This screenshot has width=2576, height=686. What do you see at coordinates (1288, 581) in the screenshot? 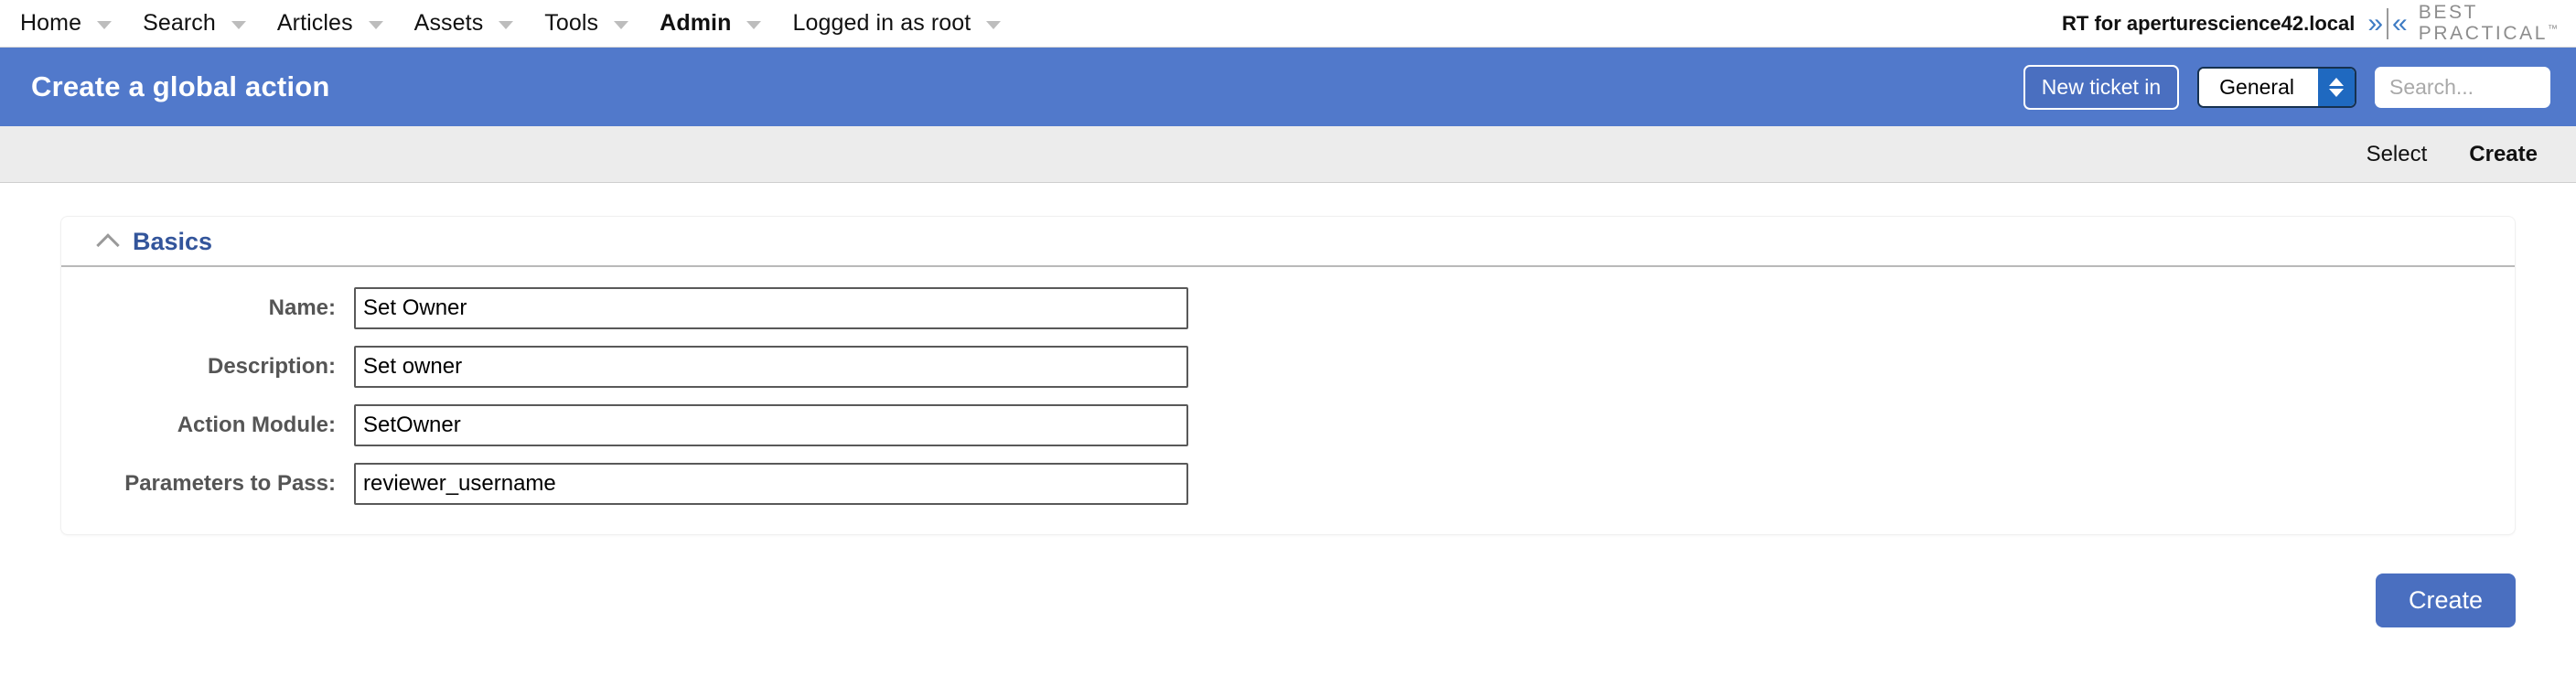
I see `footer-actions: Create` at bounding box center [1288, 581].